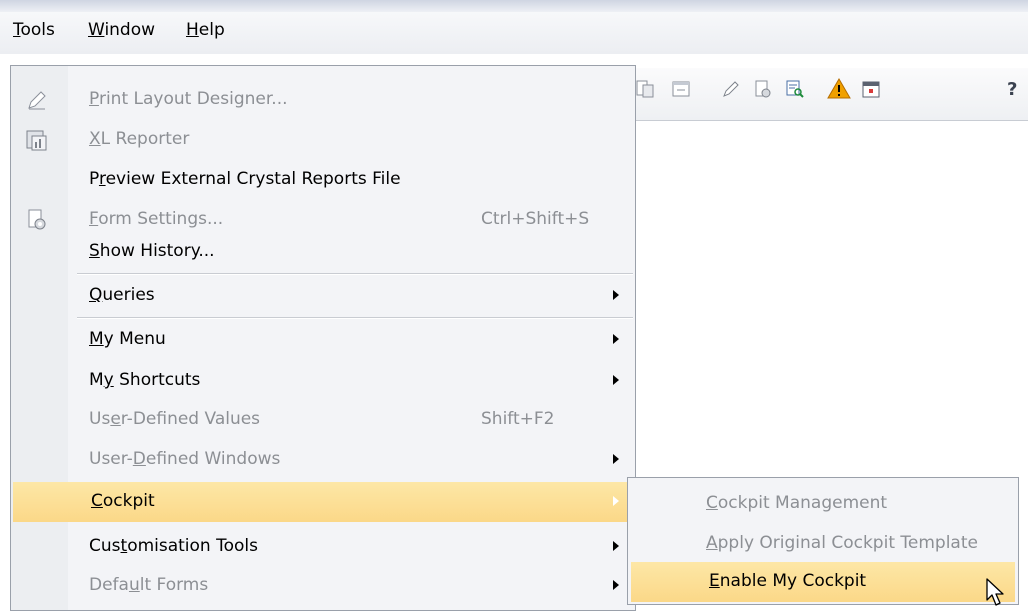 The width and height of the screenshot is (1028, 611). What do you see at coordinates (871, 89) in the screenshot?
I see `calendar-icon` at bounding box center [871, 89].